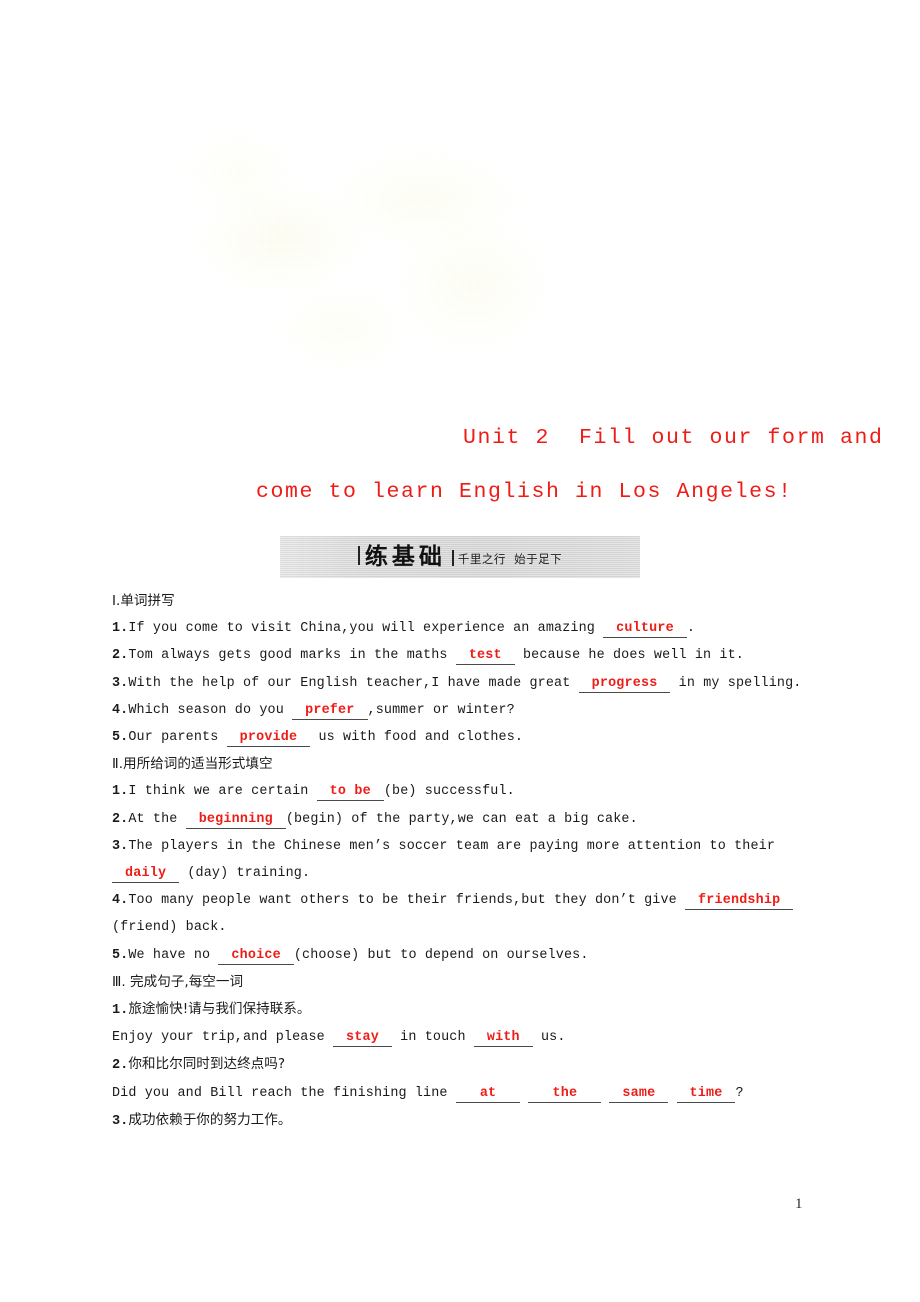  I want to click on item-text: (choose) but to depend on ourselves., so click(441, 955).